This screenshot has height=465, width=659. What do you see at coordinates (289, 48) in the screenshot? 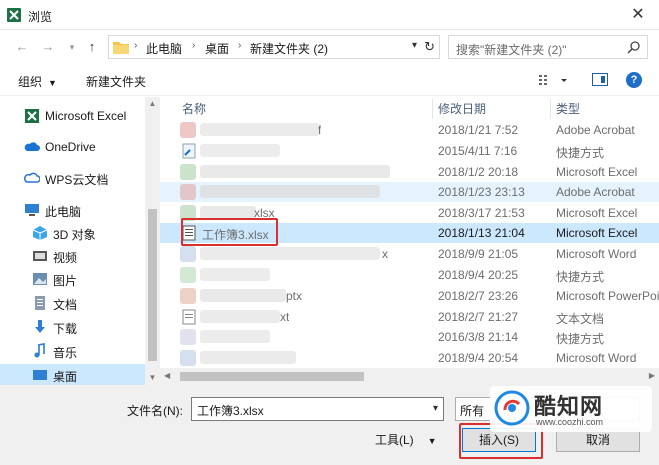
I see `breadcrumb-new-folder-2: 新建文件夹 (2)` at bounding box center [289, 48].